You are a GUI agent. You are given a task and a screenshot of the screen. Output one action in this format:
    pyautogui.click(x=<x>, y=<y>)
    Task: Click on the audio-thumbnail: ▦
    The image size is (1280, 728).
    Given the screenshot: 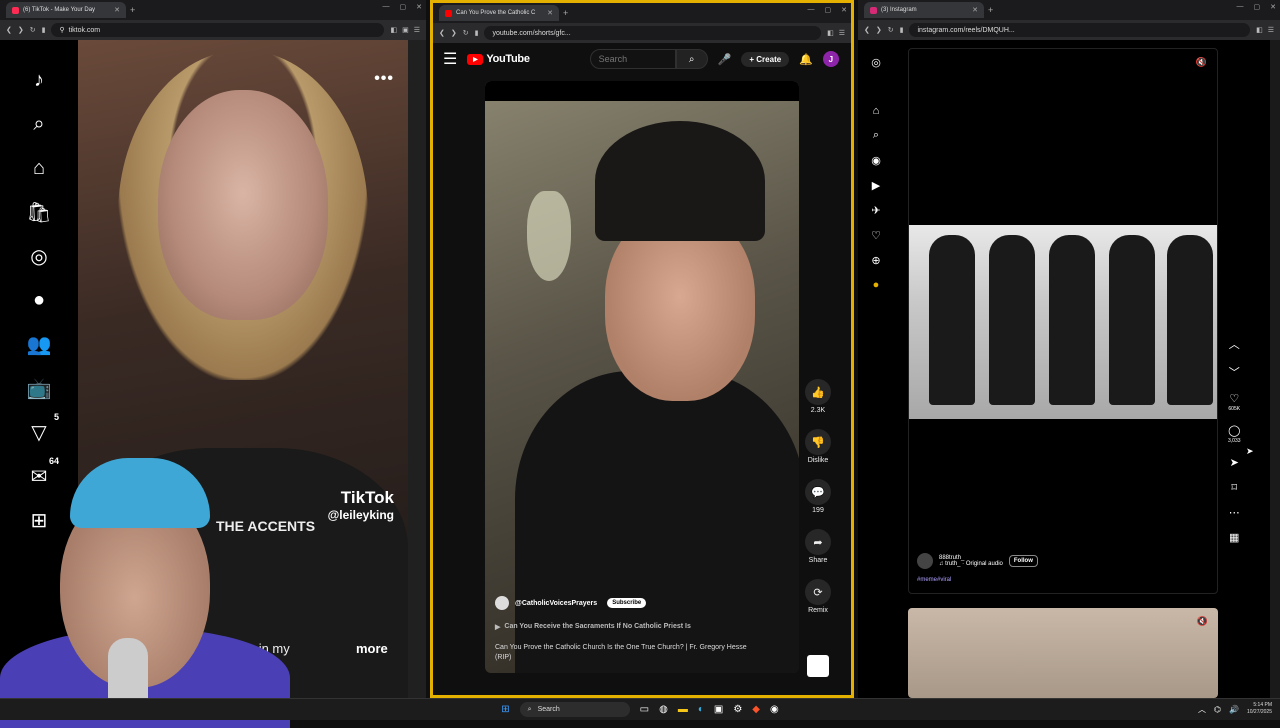 What is the action you would take?
    pyautogui.click(x=1234, y=537)
    